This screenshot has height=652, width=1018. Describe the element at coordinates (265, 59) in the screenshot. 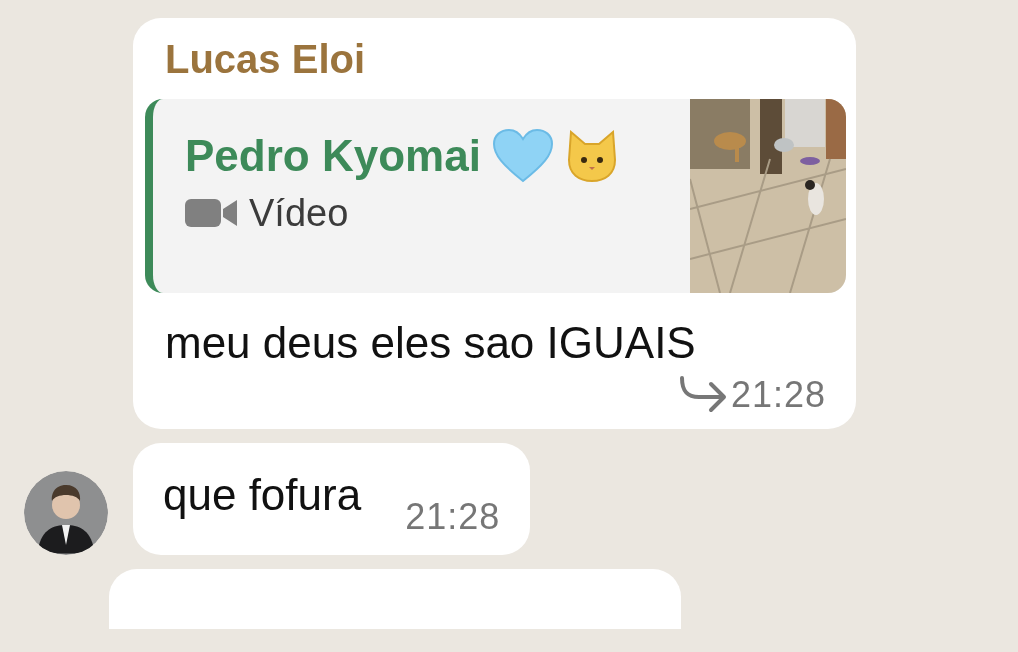

I see `sender-name: Lucas Eloi` at that location.